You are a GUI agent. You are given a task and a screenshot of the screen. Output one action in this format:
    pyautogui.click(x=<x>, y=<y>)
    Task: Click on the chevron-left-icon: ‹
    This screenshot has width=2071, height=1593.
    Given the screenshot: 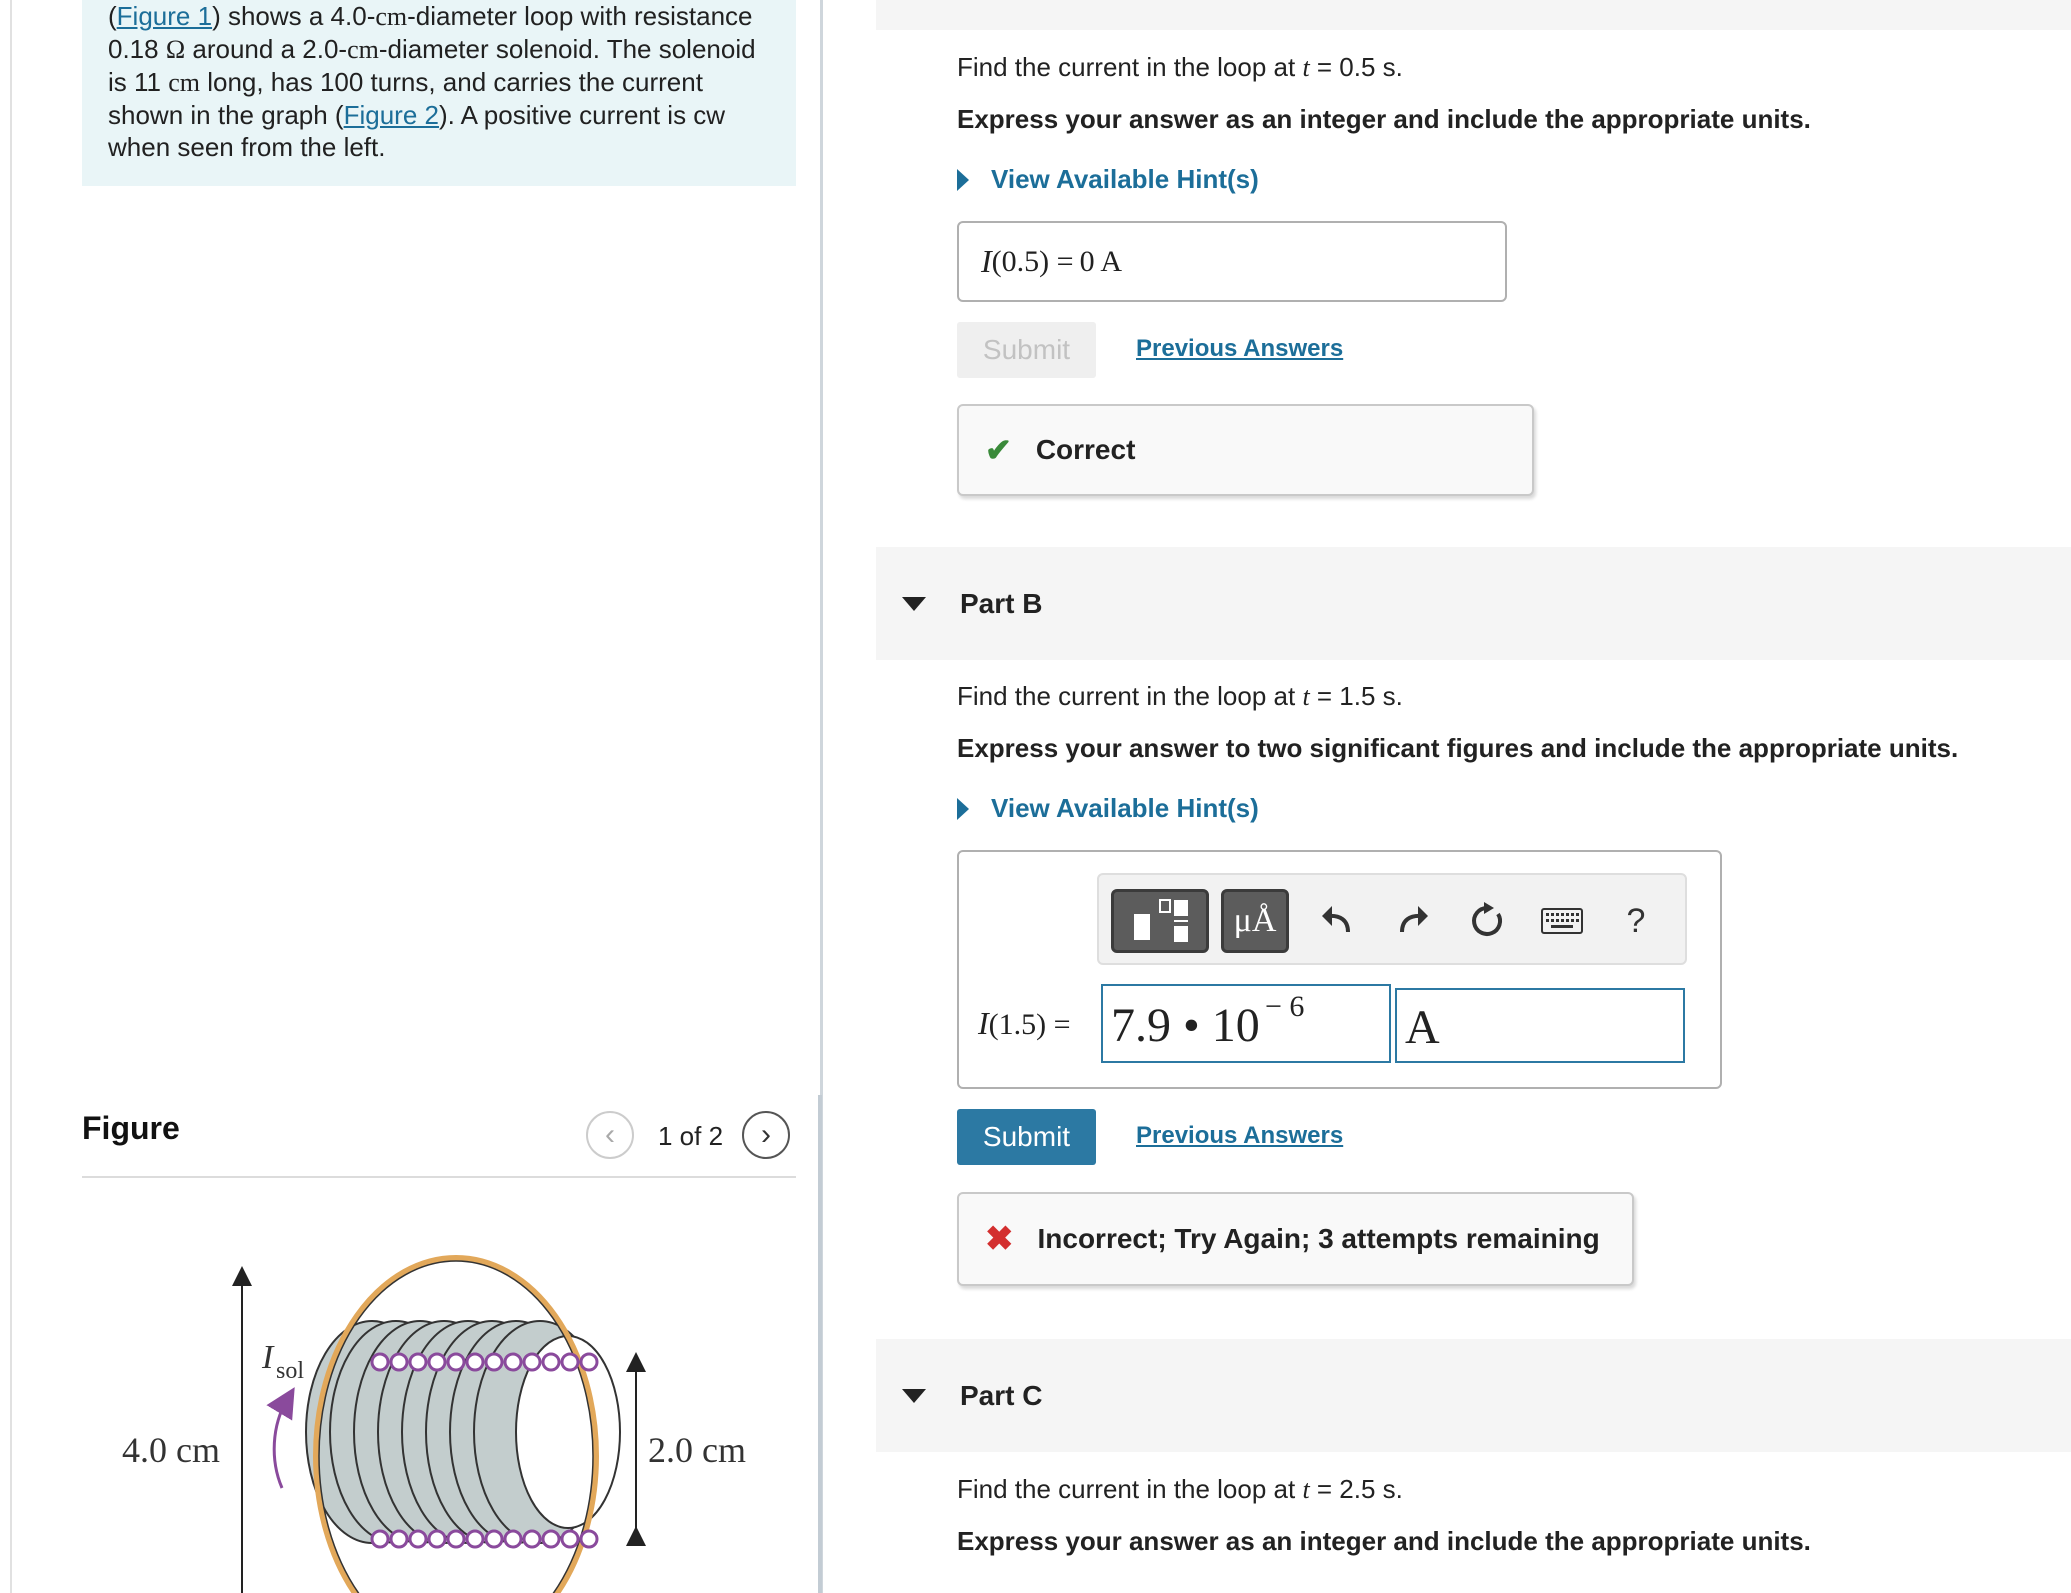 What is the action you would take?
    pyautogui.click(x=610, y=1134)
    